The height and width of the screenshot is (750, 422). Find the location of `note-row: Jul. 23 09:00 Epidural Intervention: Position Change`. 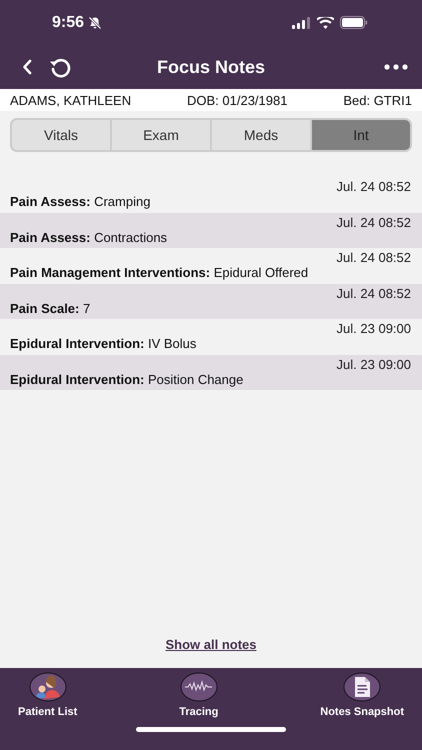

note-row: Jul. 23 09:00 Epidural Intervention: Position Change is located at coordinates (211, 372).